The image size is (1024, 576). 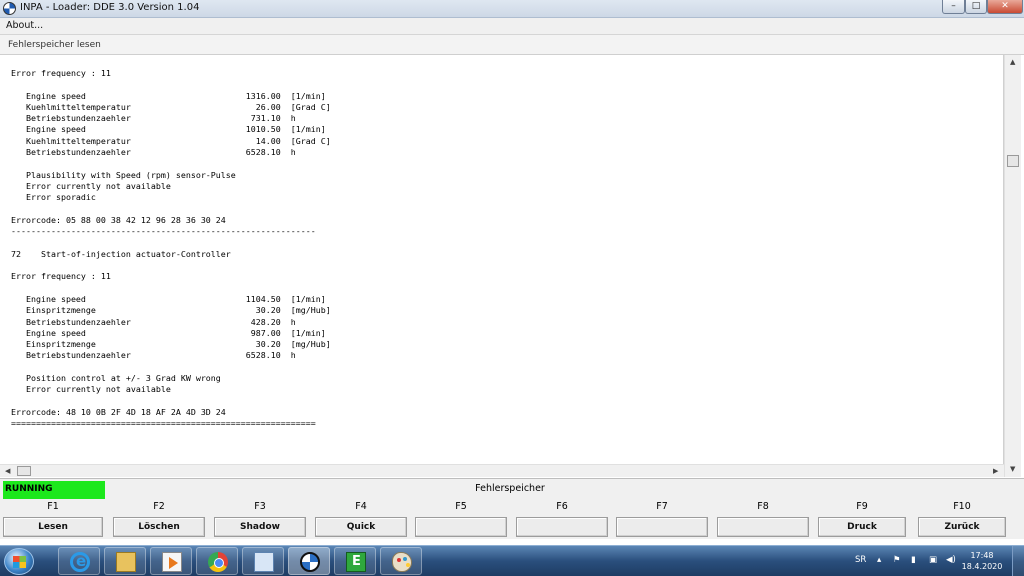 What do you see at coordinates (982, 566) in the screenshot?
I see `clock-date: 18.4.2020` at bounding box center [982, 566].